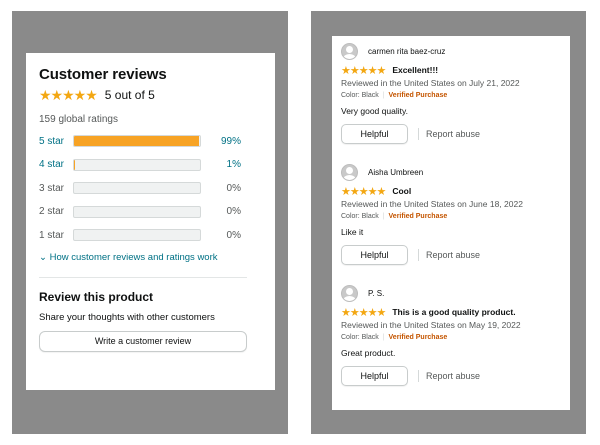 The image size is (600, 445). I want to click on write-review-button: Write a customer review, so click(143, 341).